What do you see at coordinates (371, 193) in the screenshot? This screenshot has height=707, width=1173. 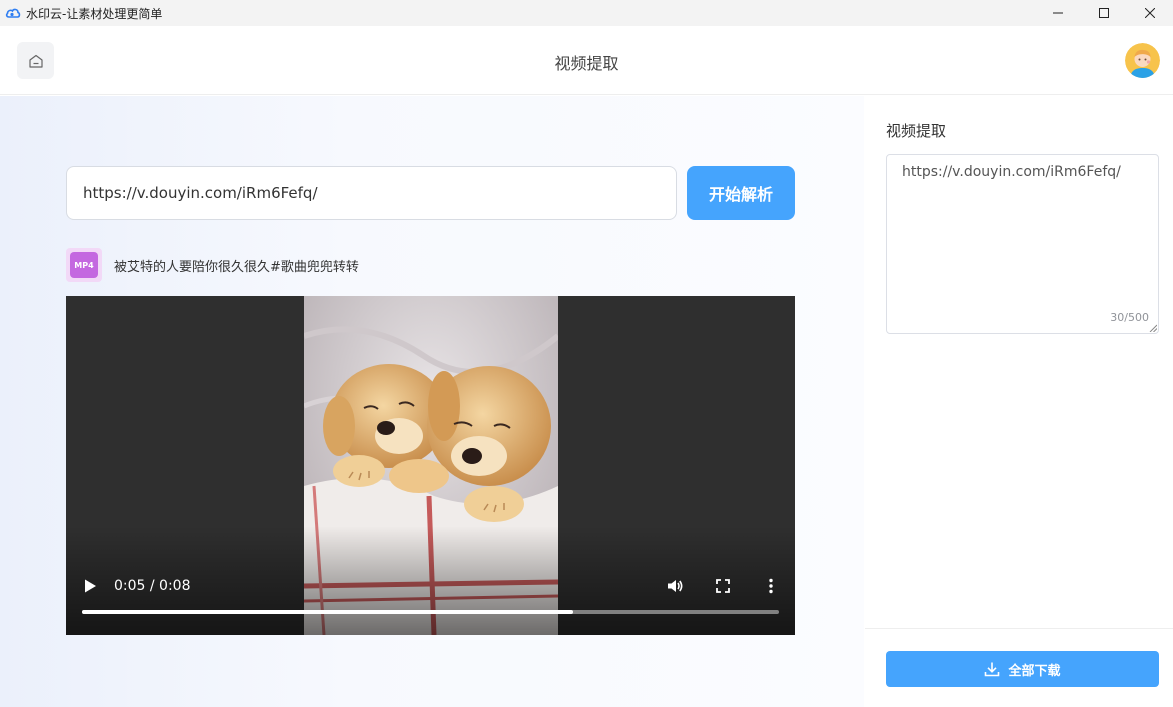 I see `url-input` at bounding box center [371, 193].